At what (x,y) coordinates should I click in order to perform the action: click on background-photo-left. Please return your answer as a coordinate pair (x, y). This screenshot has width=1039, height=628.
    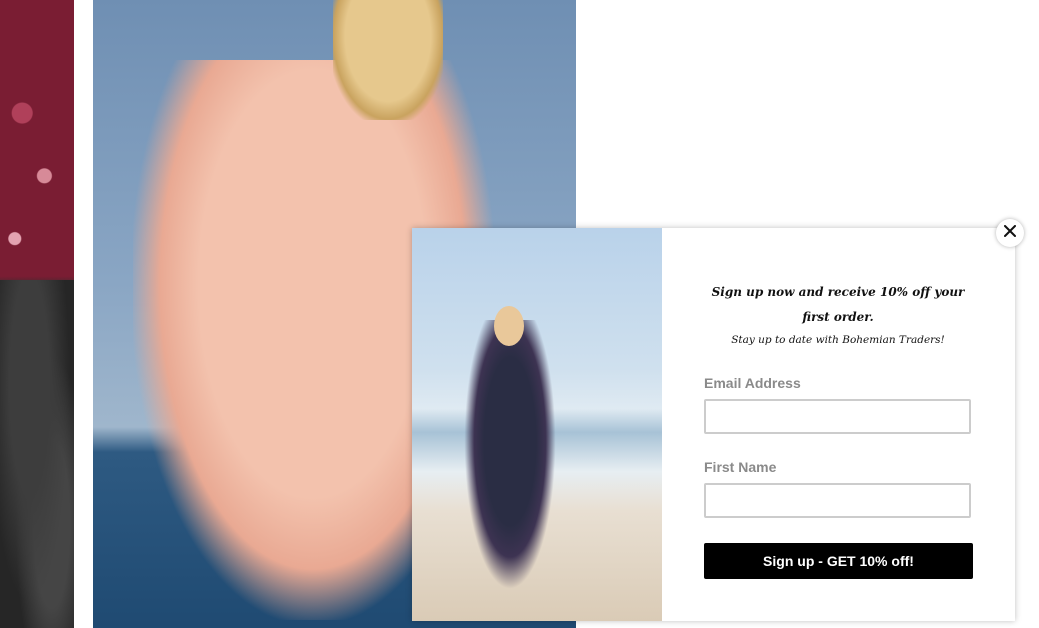
    Looking at the image, I should click on (37, 314).